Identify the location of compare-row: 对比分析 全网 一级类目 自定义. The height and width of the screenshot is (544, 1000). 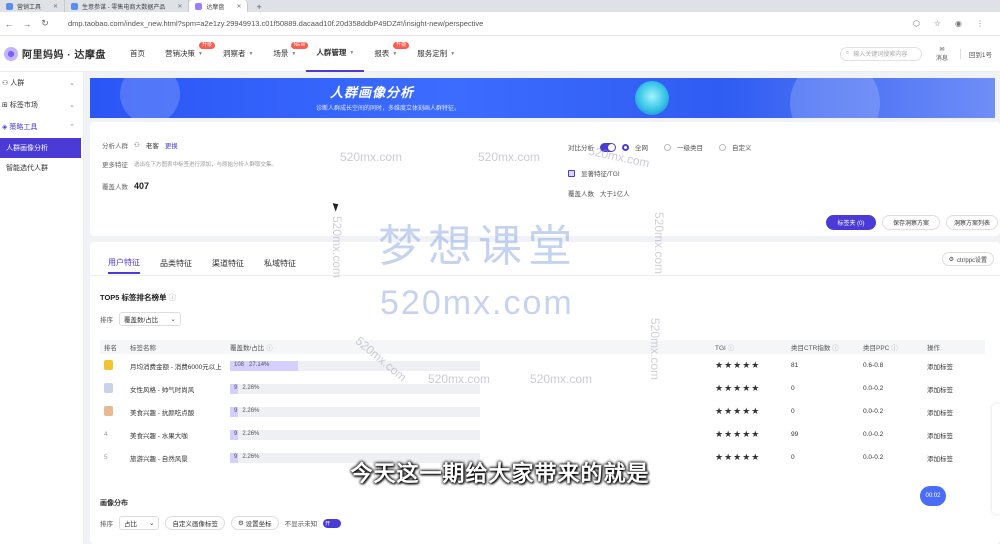
(660, 147).